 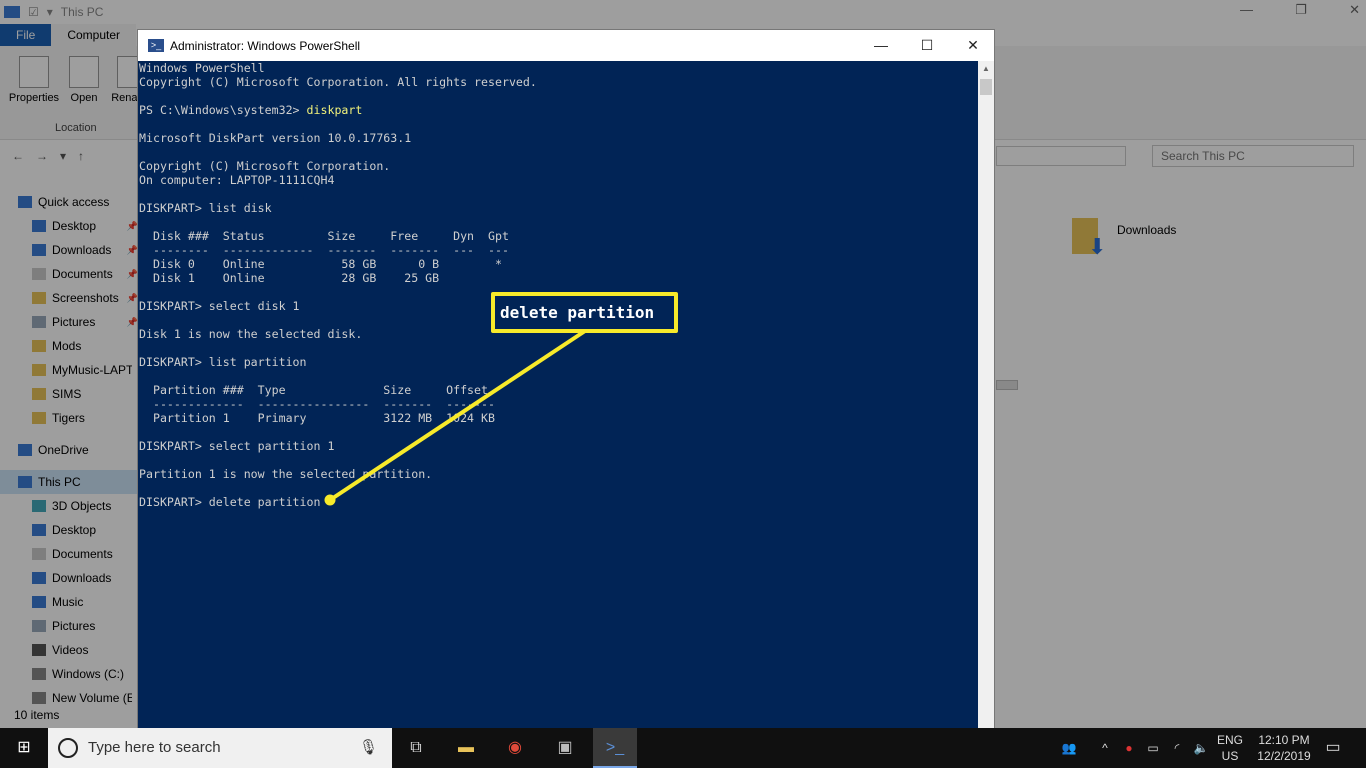 I want to click on language-indicator: ENG US, so click(x=1230, y=748).